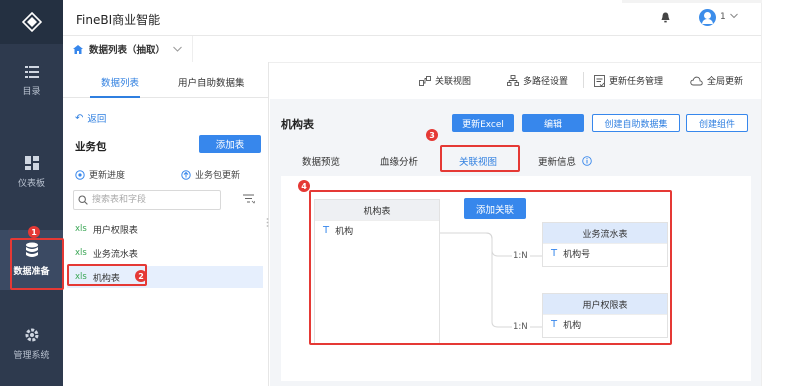 This screenshot has width=797, height=386. What do you see at coordinates (587, 161) in the screenshot?
I see `info-icon` at bounding box center [587, 161].